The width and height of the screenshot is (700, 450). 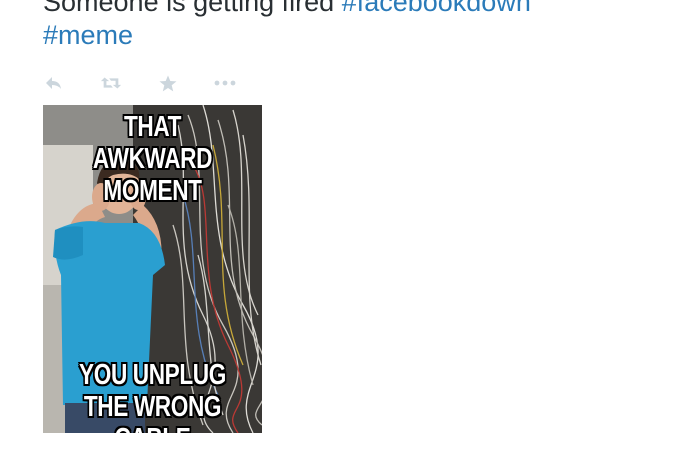 I want to click on meme-bottom-caption: YOU UNPLUG THE WRONG CABLE, so click(x=152, y=396).